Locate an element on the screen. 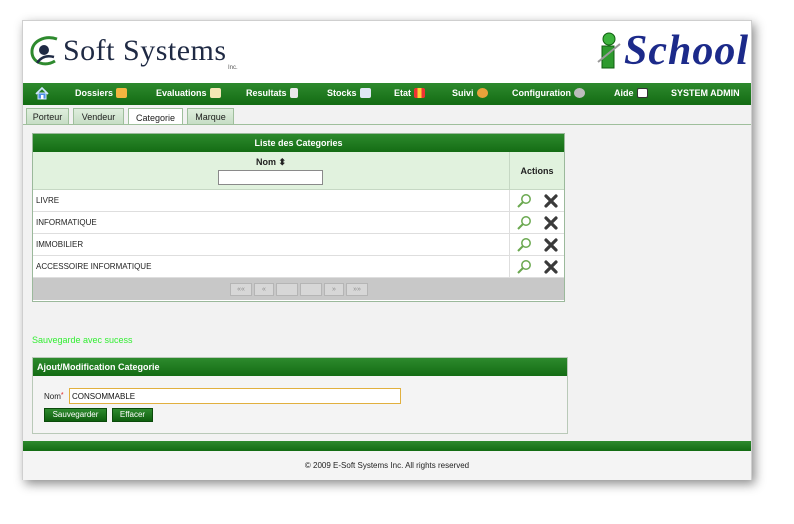  tab-marque: Marque is located at coordinates (210, 116).